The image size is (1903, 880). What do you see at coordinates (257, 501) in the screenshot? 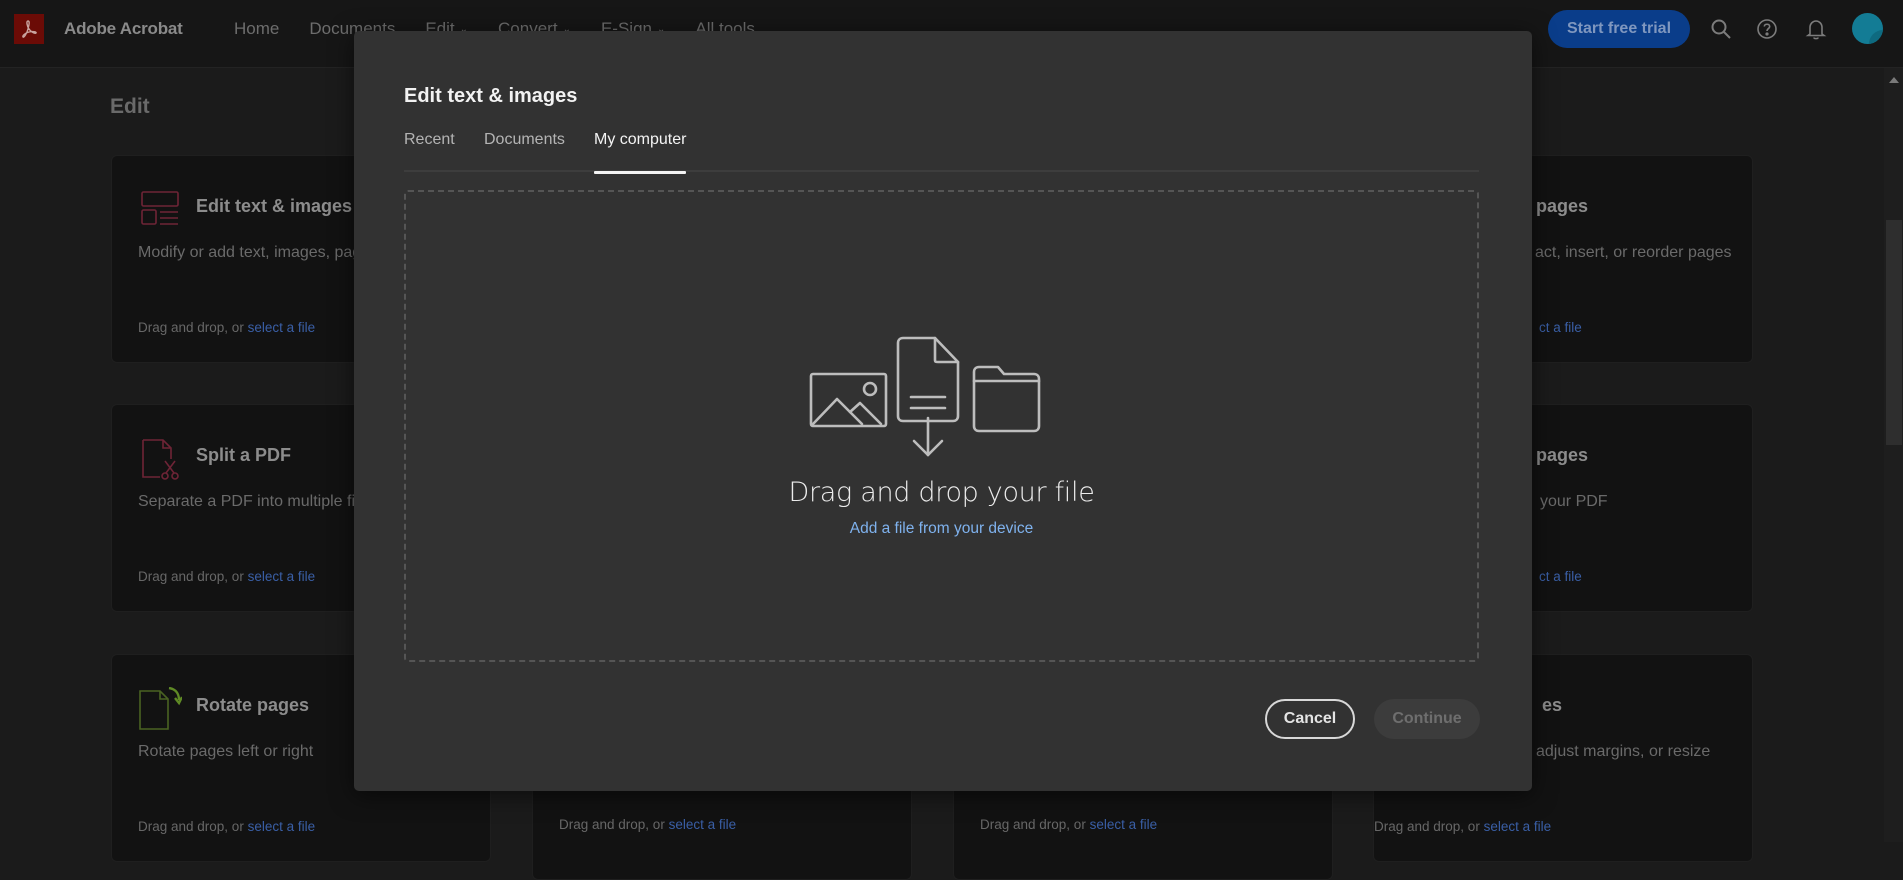
I see `card-description: Separate a PDF into multiple files` at bounding box center [257, 501].